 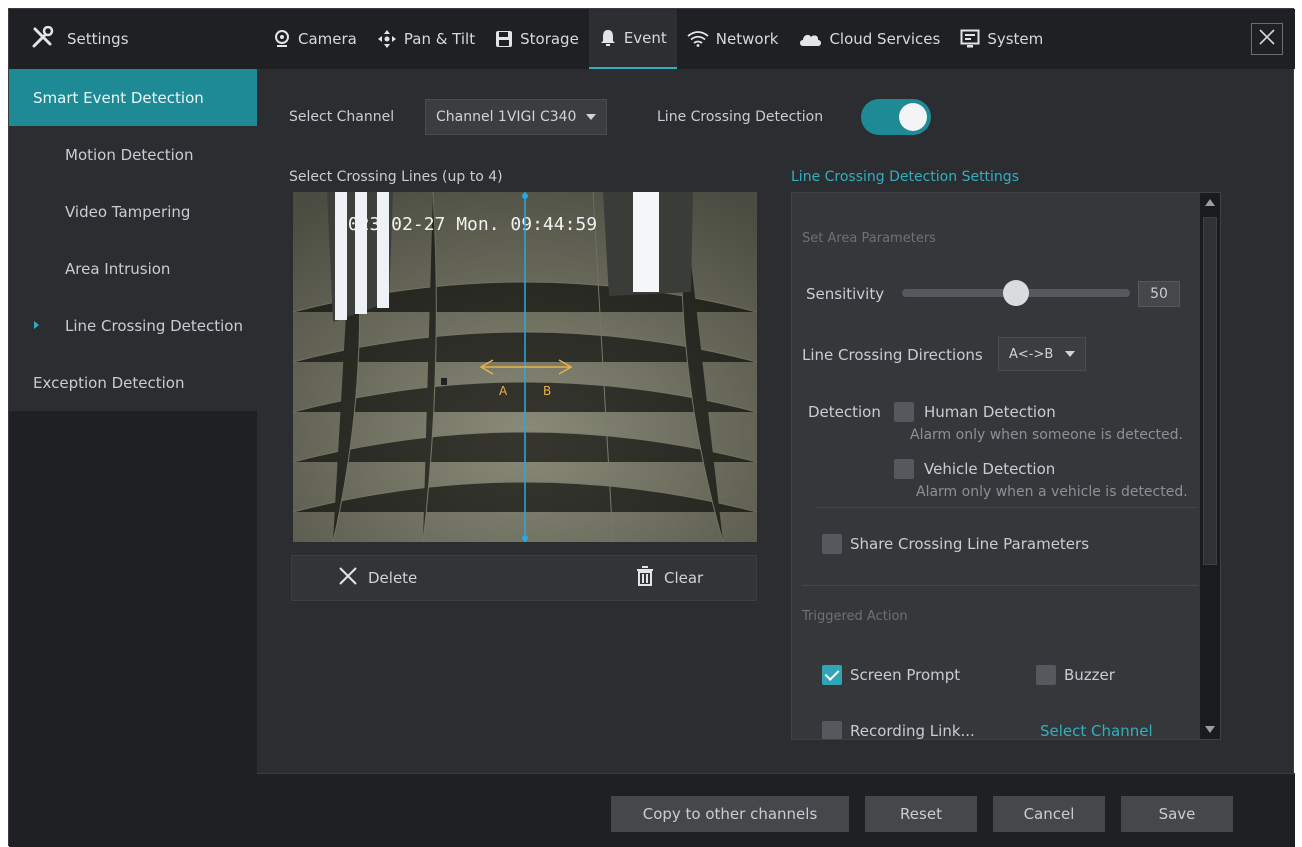 What do you see at coordinates (832, 675) in the screenshot?
I see `screen-prompt-checkbox` at bounding box center [832, 675].